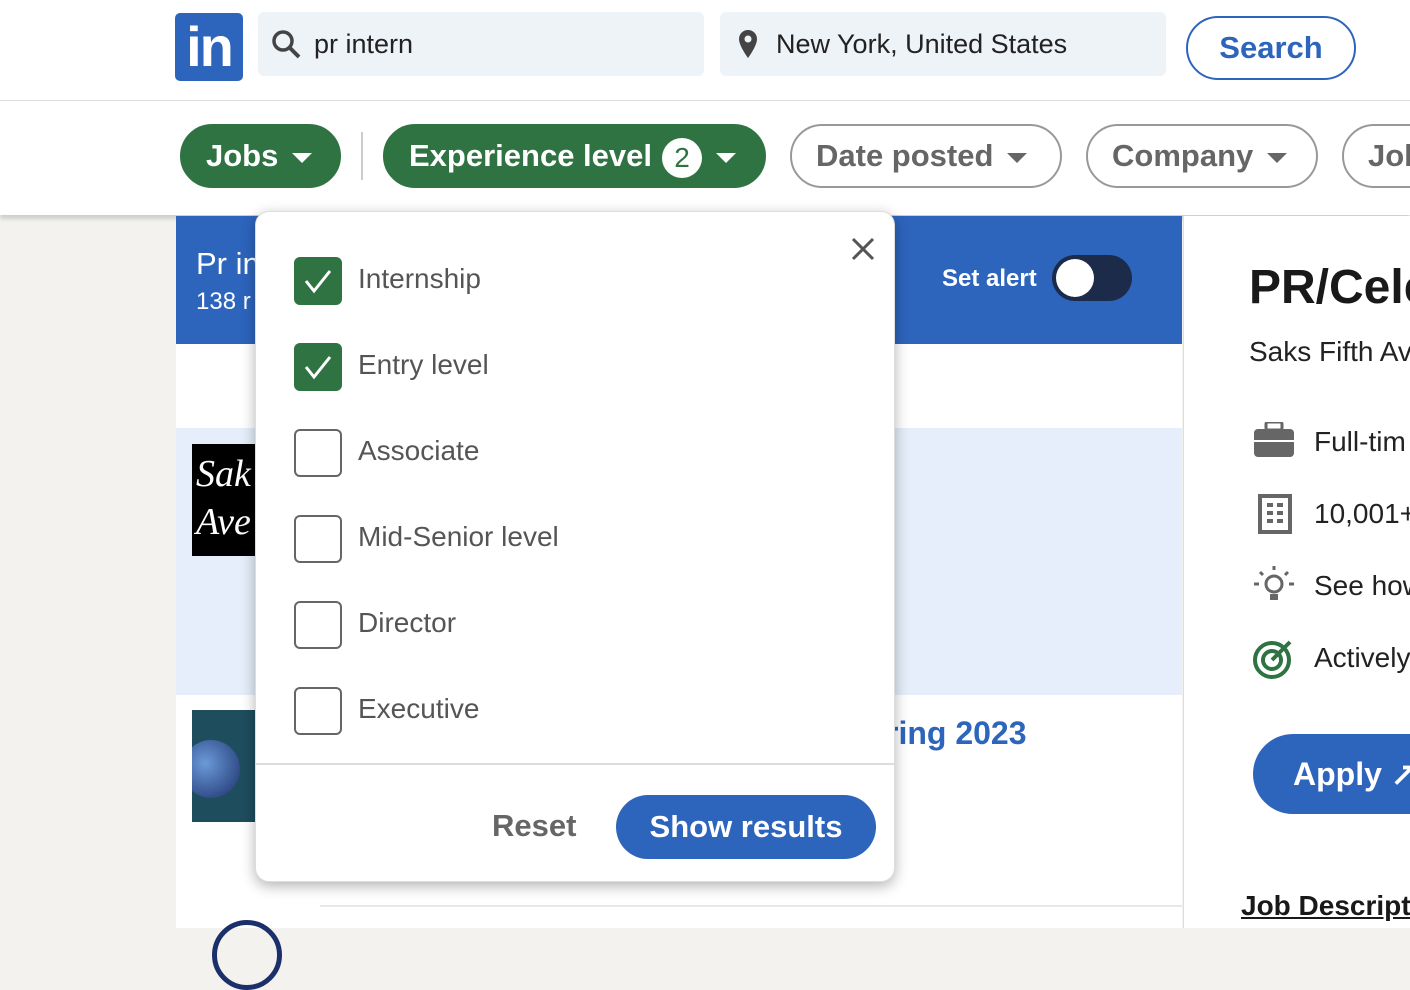  What do you see at coordinates (423, 364) in the screenshot?
I see `option-label: Entry level` at bounding box center [423, 364].